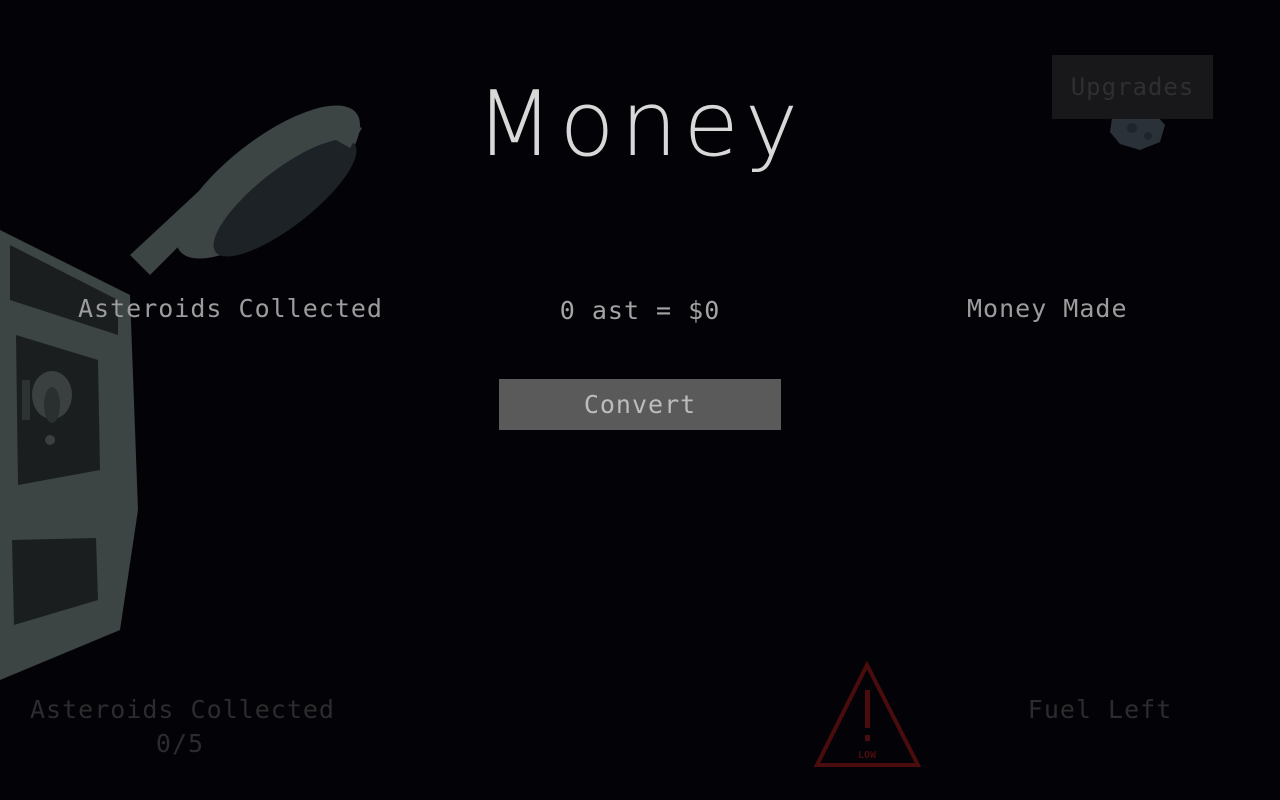  Describe the element at coordinates (867, 755) in the screenshot. I see `low-fuel-text: LOW` at that location.